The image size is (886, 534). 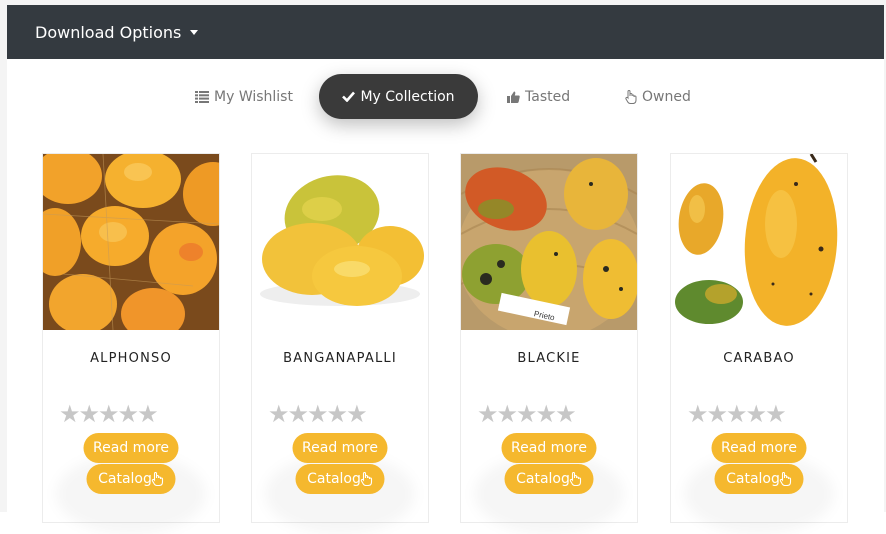 I want to click on check-icon, so click(x=349, y=96).